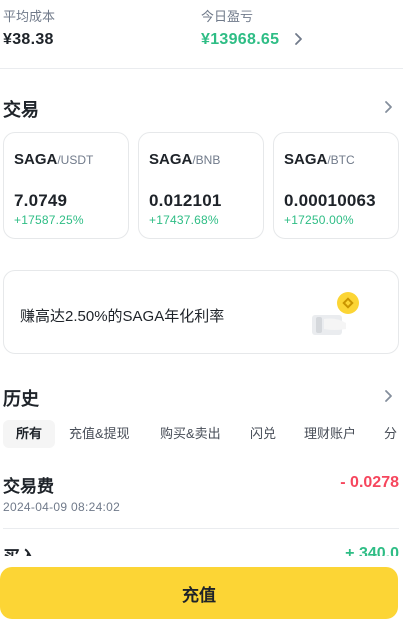 The height and width of the screenshot is (625, 403). Describe the element at coordinates (299, 39) in the screenshot. I see `chevron-right-icon` at that location.